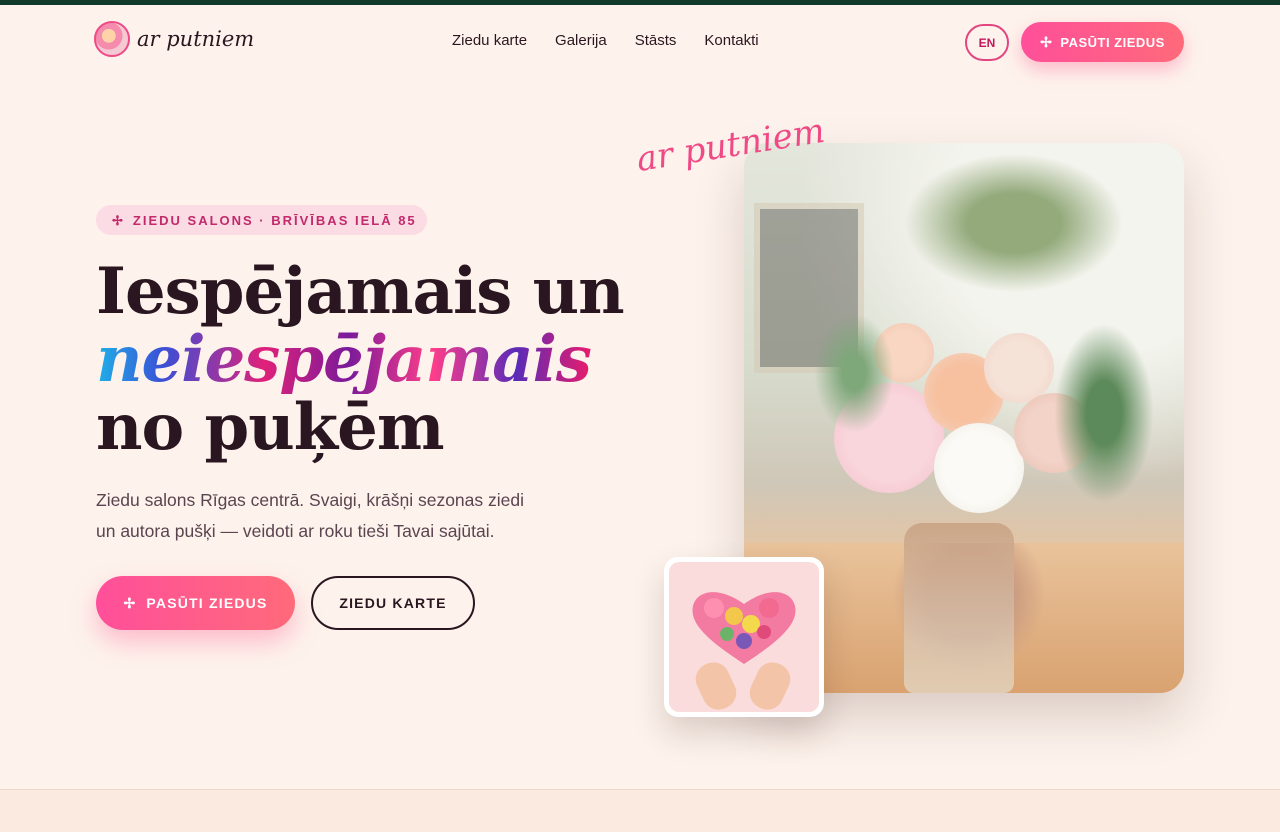 The height and width of the screenshot is (832, 1280). I want to click on brand-logo: ar putniem, so click(174, 39).